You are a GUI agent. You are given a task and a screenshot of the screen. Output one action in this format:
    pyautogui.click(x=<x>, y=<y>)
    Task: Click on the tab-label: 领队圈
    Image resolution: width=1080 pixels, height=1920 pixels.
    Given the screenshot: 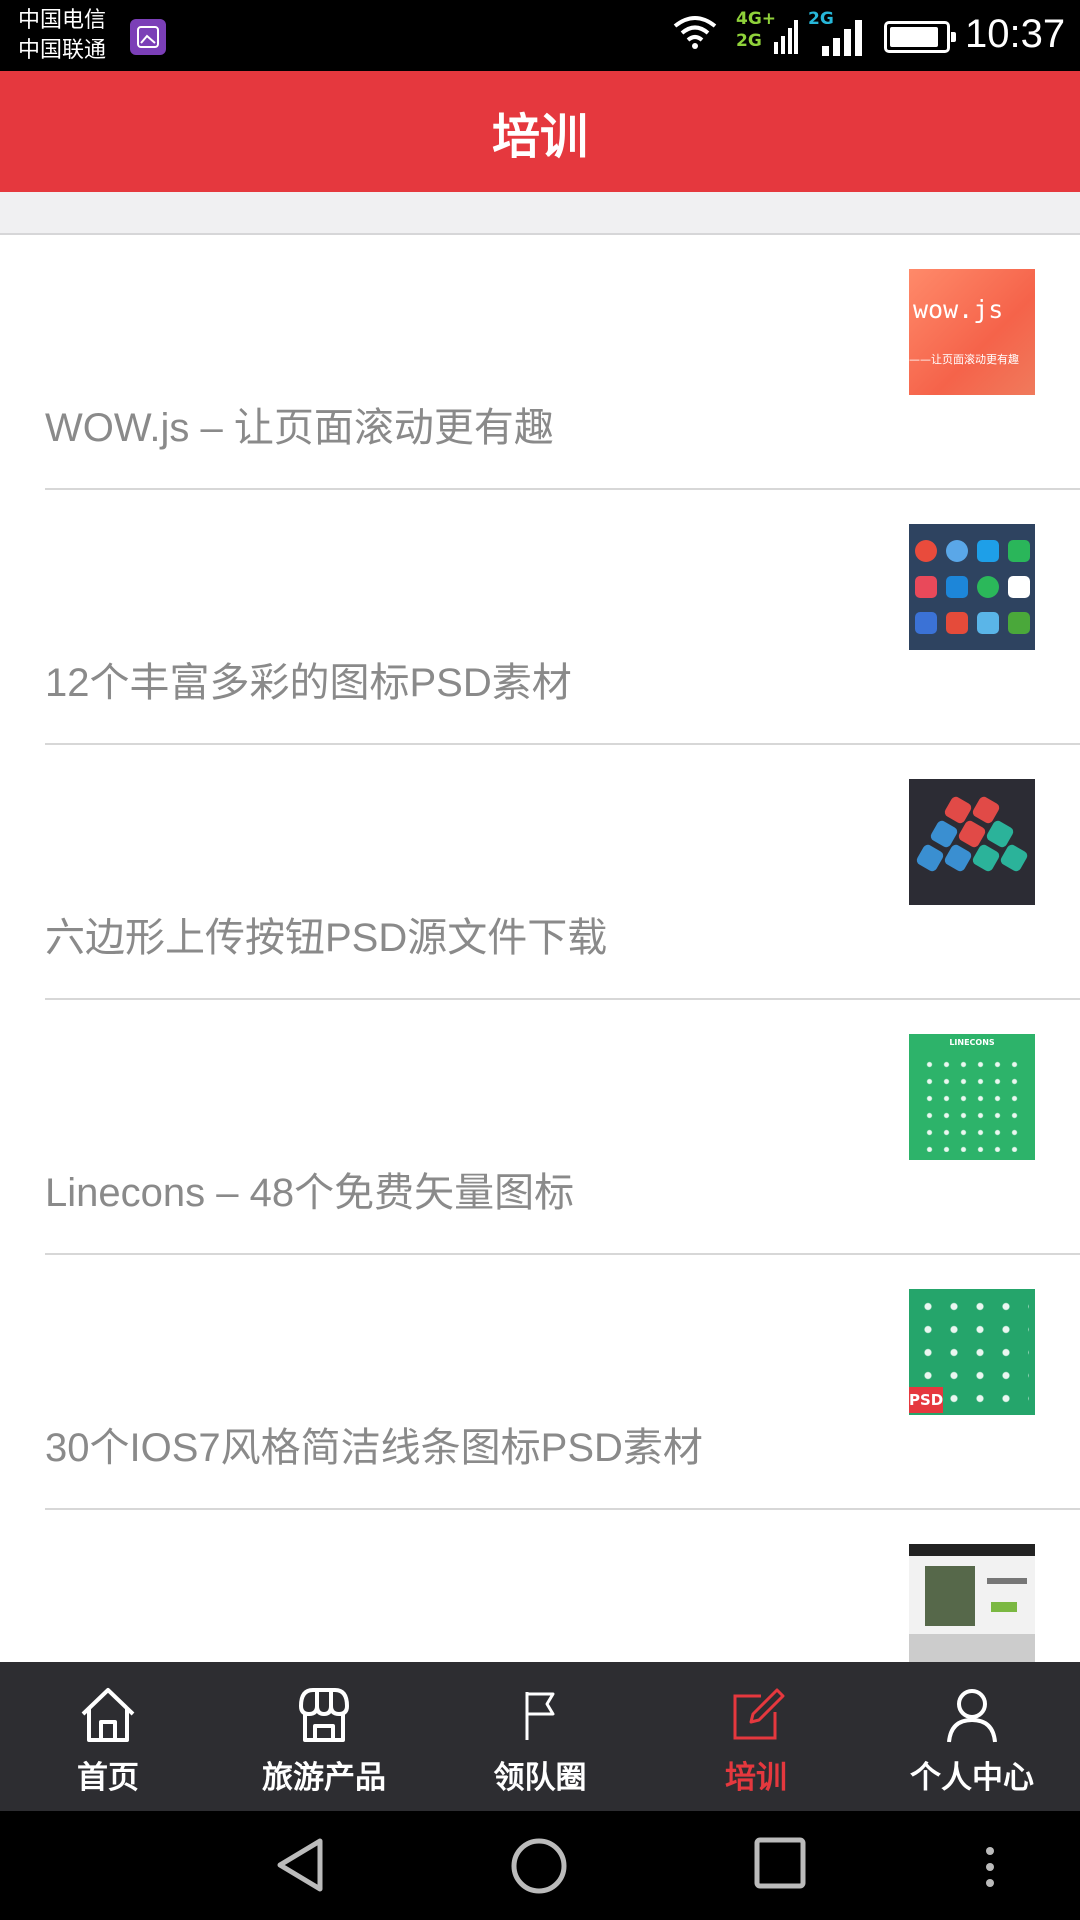 What is the action you would take?
    pyautogui.click(x=540, y=1778)
    